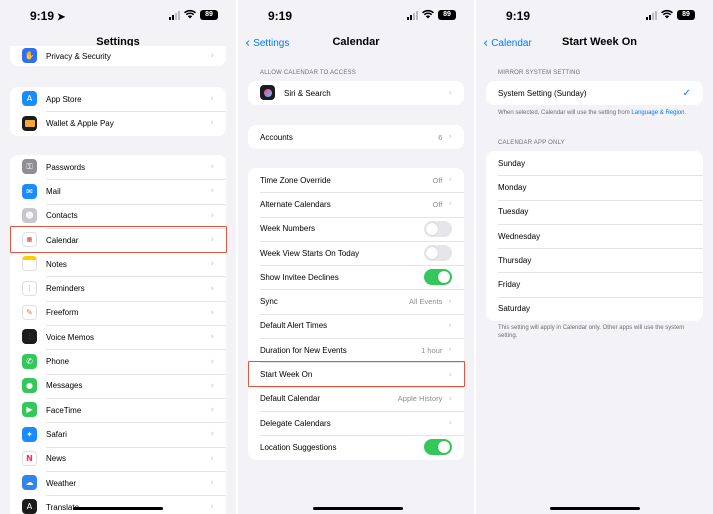  What do you see at coordinates (29, 264) in the screenshot?
I see `notes-icon` at bounding box center [29, 264].